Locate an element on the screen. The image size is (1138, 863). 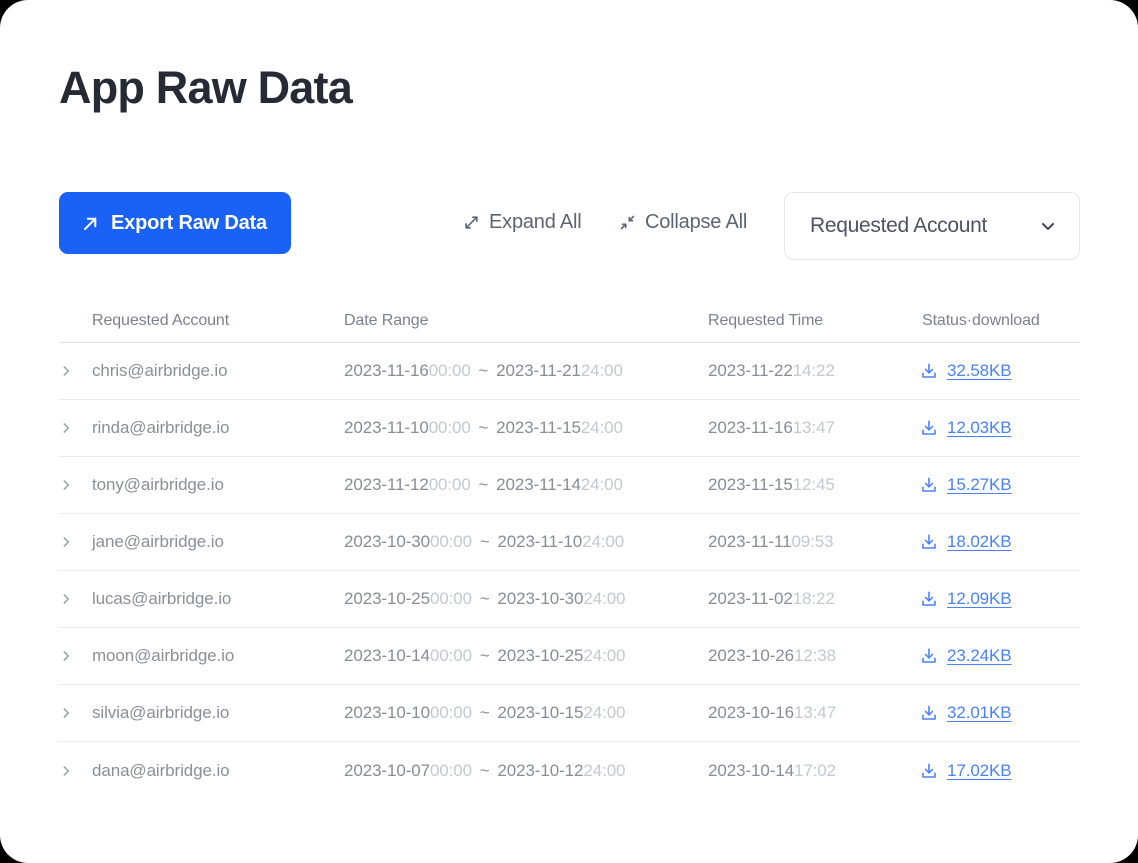
status-download-cell: 32.58KB is located at coordinates (1000, 371).